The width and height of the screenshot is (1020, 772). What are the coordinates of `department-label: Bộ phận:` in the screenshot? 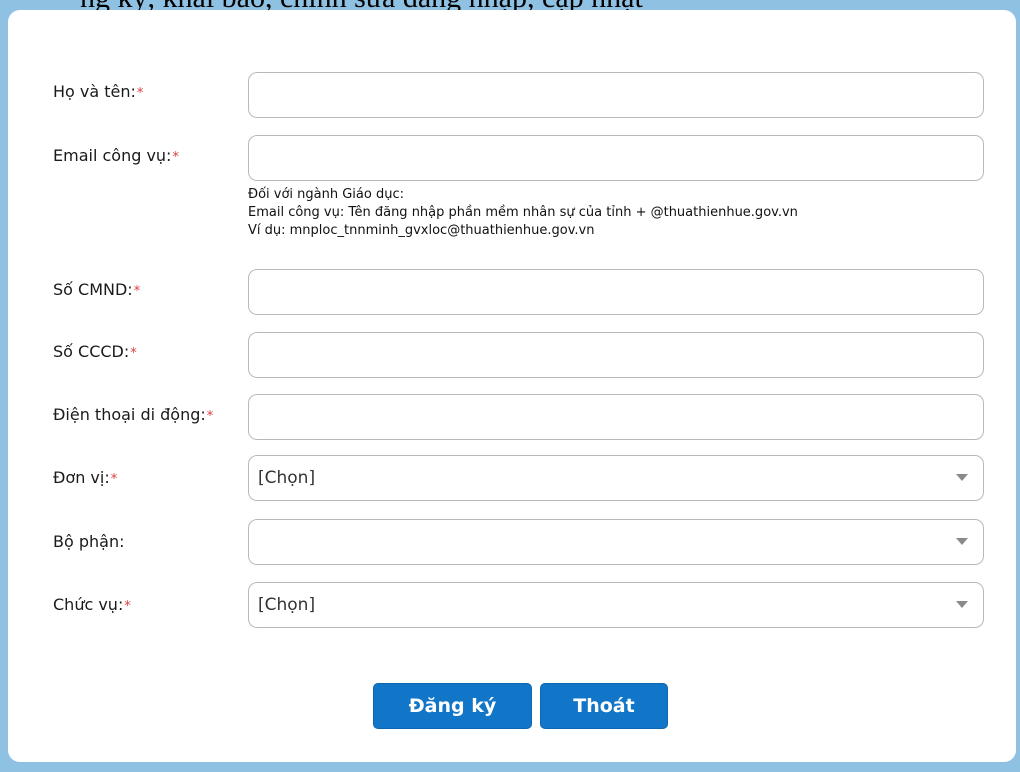 It's located at (88, 541).